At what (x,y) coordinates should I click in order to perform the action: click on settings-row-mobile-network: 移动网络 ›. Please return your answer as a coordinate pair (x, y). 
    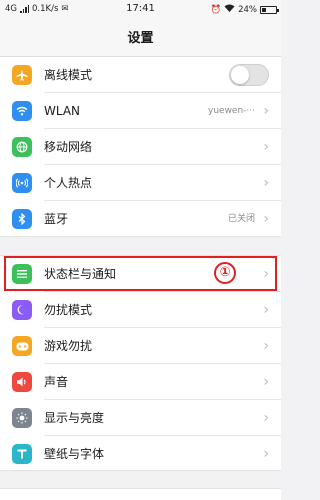
    Looking at the image, I should click on (140, 147).